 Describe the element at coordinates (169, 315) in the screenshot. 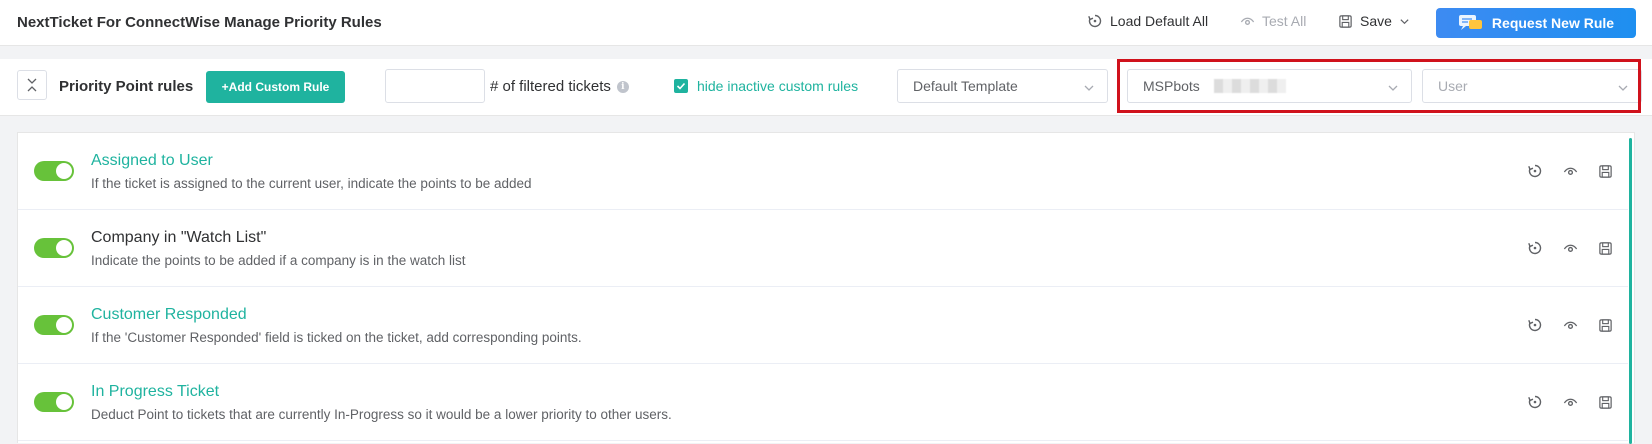

I see `rule-name: Customer Responded` at that location.